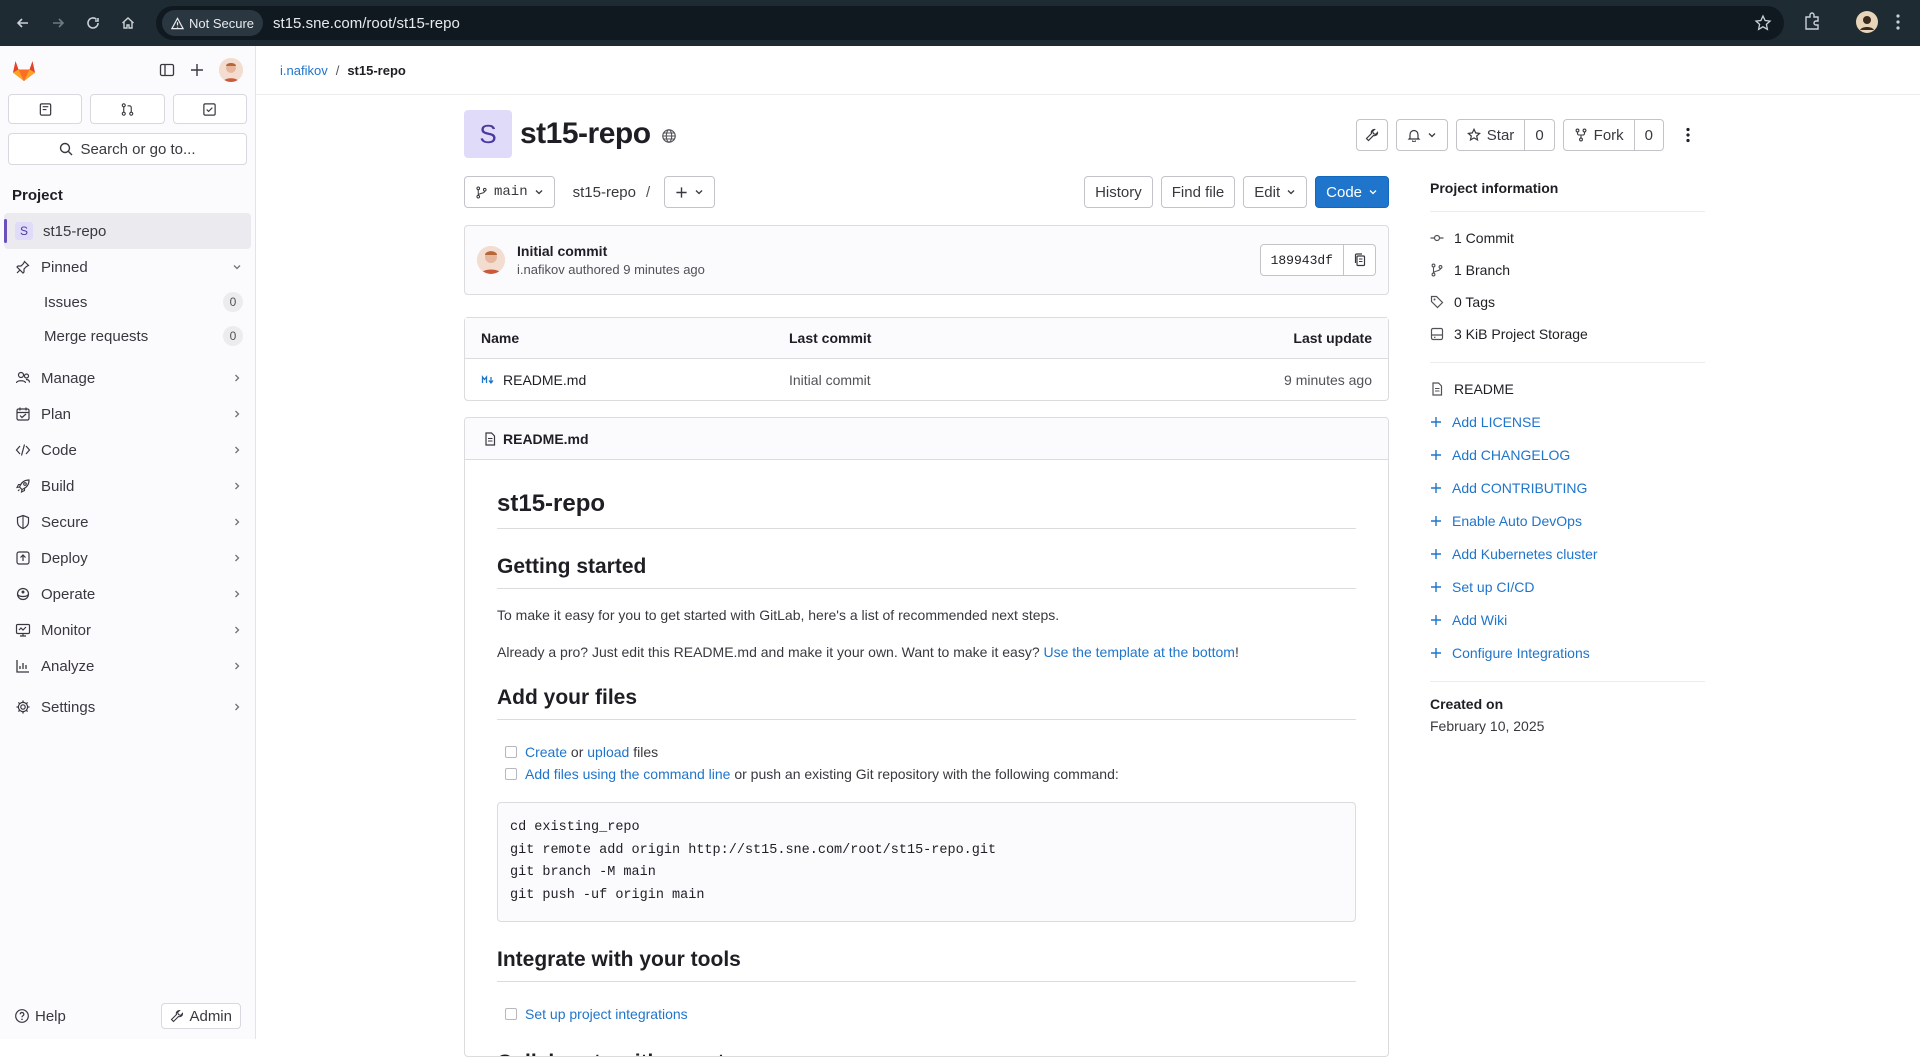  I want to click on command-line-link: Add files using the command line, so click(627, 774).